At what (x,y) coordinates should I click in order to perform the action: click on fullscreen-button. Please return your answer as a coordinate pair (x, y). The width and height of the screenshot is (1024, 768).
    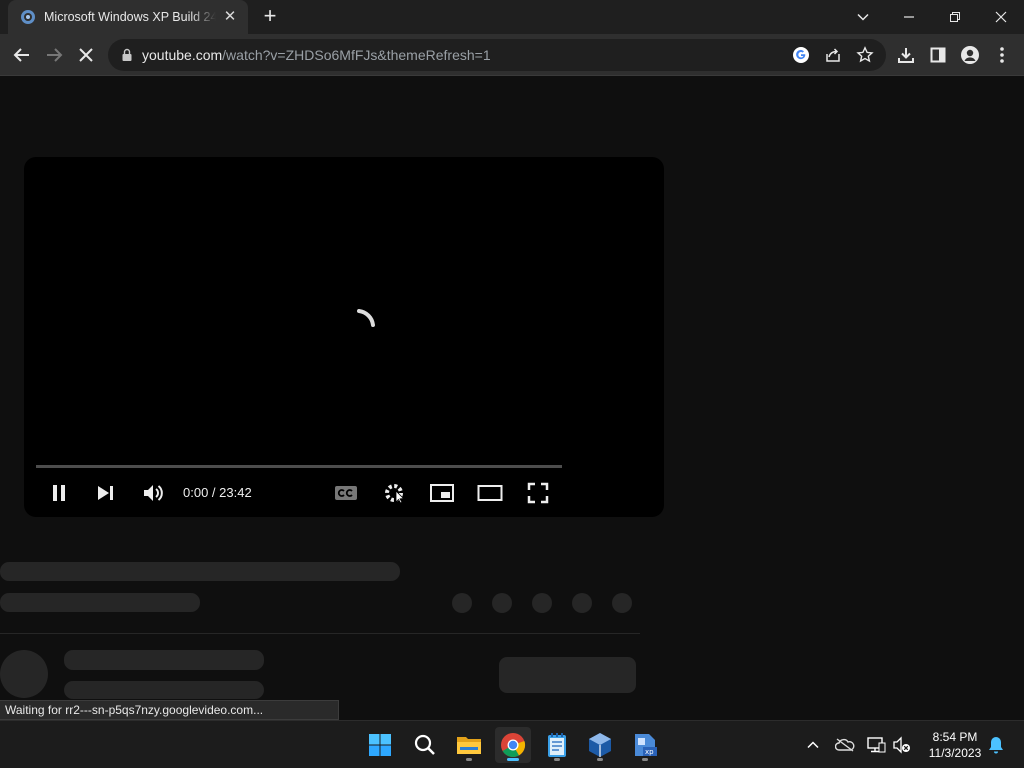
    Looking at the image, I should click on (538, 493).